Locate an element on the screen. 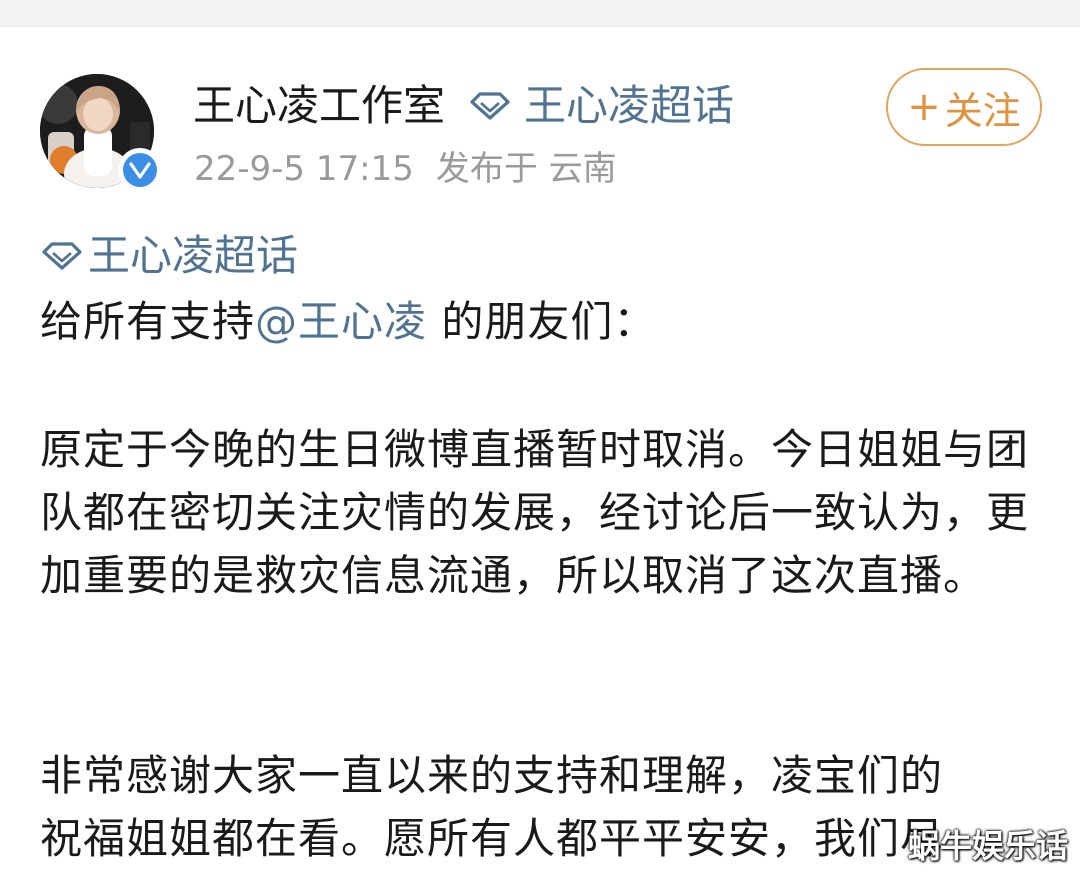  supertopic-badge: 王心凌超话 is located at coordinates (601, 106).